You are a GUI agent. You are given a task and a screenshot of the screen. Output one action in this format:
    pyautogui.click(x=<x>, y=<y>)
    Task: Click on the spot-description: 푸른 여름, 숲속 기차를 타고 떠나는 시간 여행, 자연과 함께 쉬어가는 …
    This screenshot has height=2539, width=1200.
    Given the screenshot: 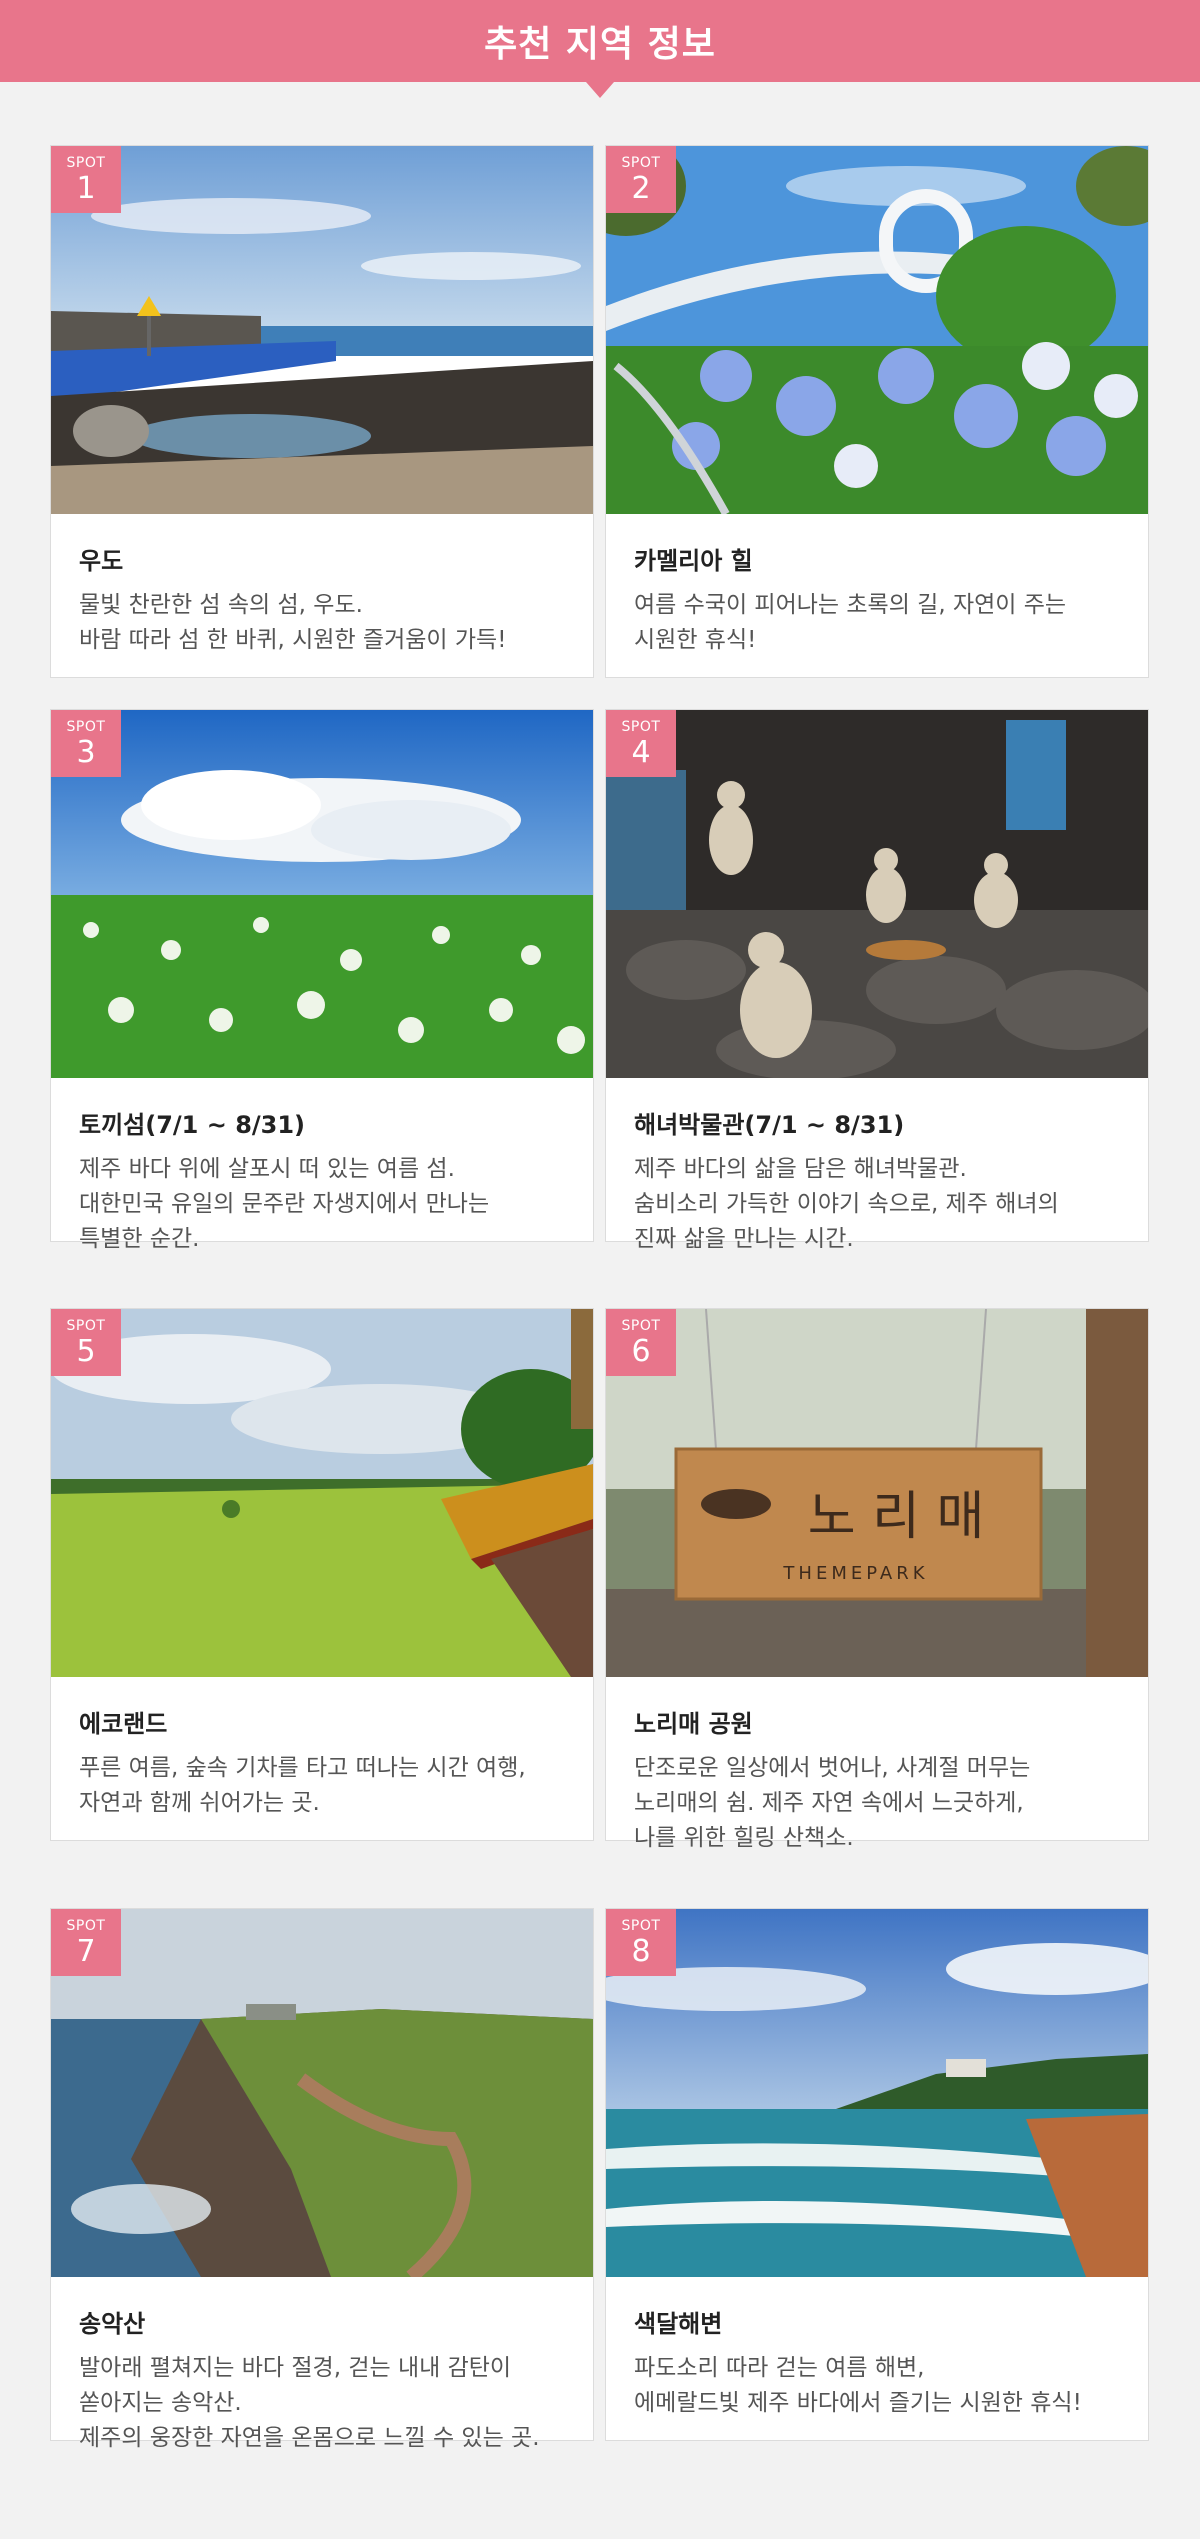 What is the action you would take?
    pyautogui.click(x=302, y=1785)
    